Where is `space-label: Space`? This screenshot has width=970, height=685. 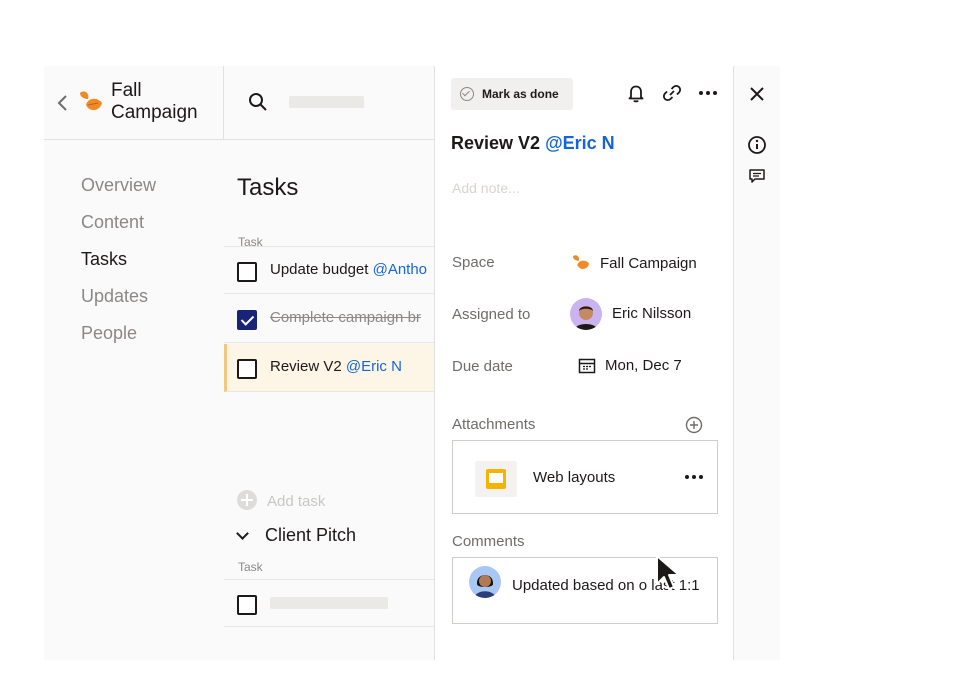 space-label: Space is located at coordinates (473, 262).